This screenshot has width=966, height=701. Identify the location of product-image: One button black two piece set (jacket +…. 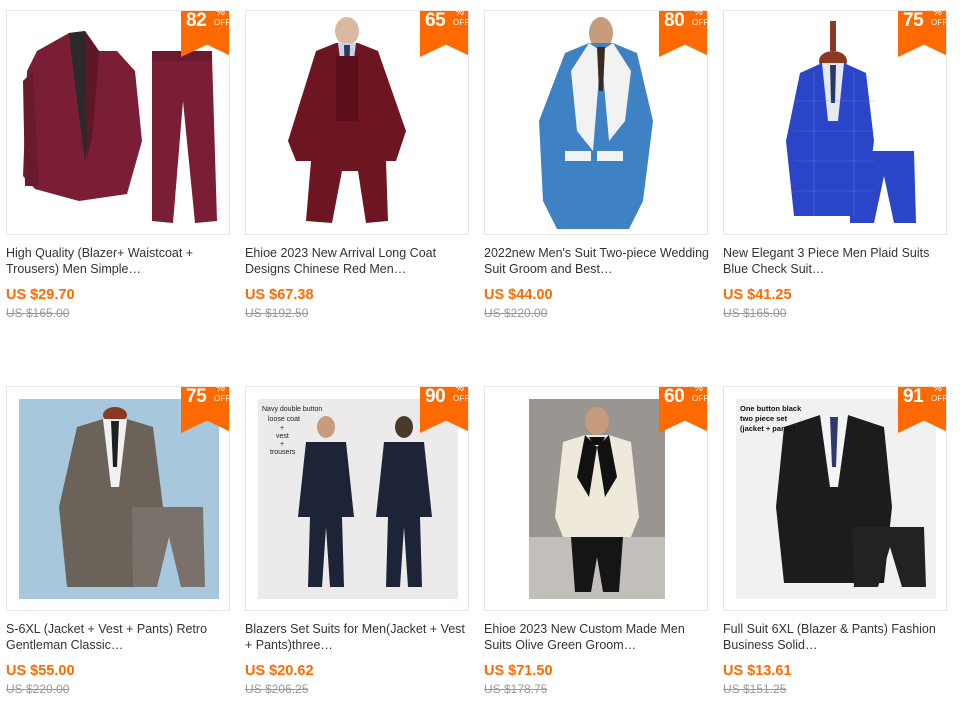
(835, 498).